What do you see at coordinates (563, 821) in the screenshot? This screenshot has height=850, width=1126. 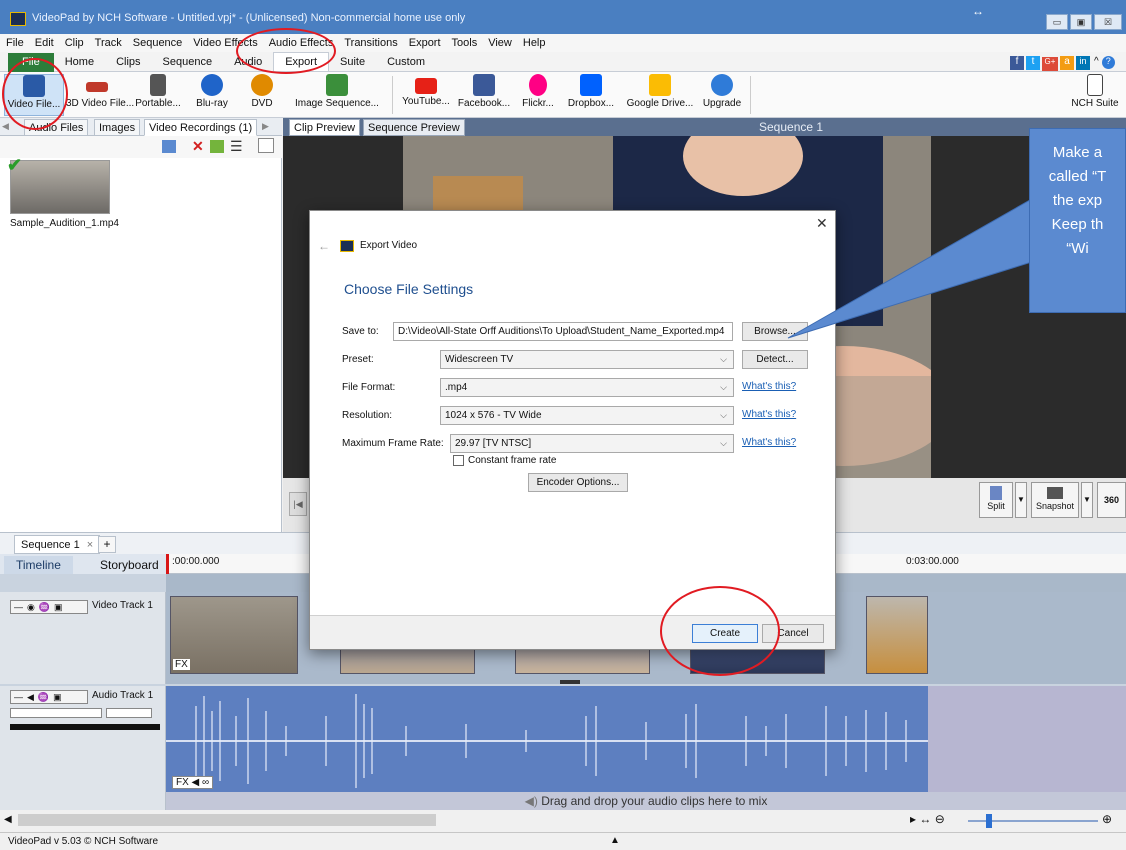 I see `timeline-scrollbar: ◀ ▸ ↔ ⊖ ⊕` at bounding box center [563, 821].